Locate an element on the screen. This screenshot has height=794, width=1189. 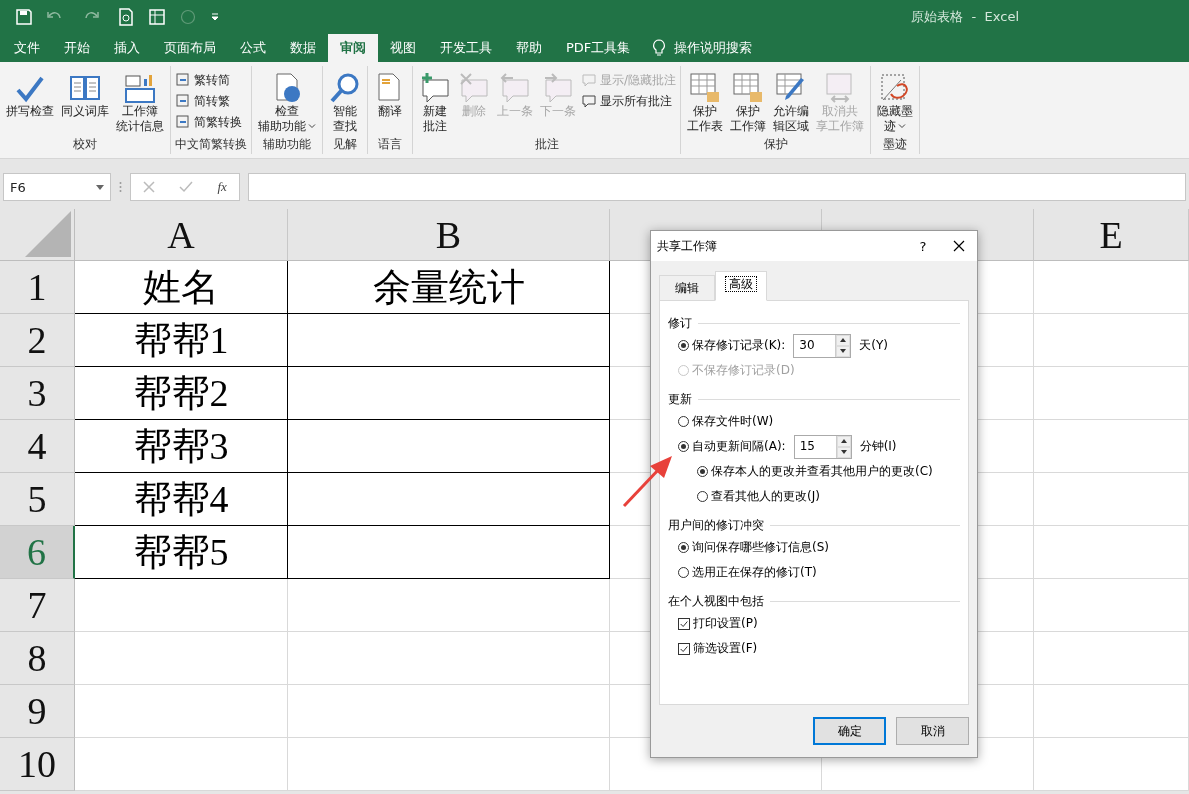
ribbon-tab: 开始 is located at coordinates (77, 48).